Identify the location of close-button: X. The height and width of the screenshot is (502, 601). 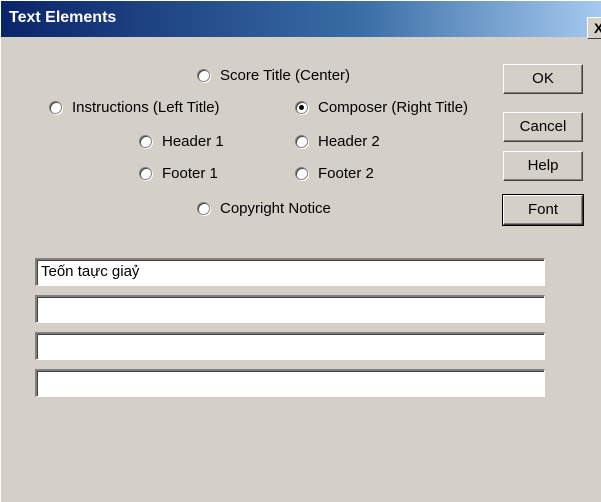
(594, 28).